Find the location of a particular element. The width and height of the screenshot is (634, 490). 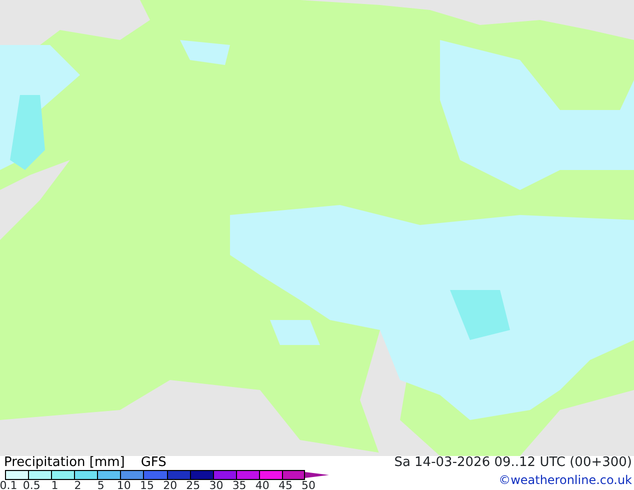

credit-link: ©weatheronline.co.uk is located at coordinates (565, 480).